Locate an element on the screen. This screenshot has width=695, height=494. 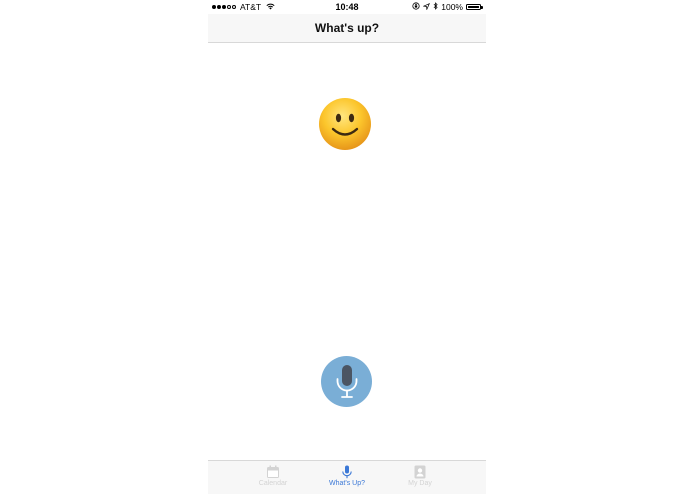
battery-percent: 100% is located at coordinates (452, 7).